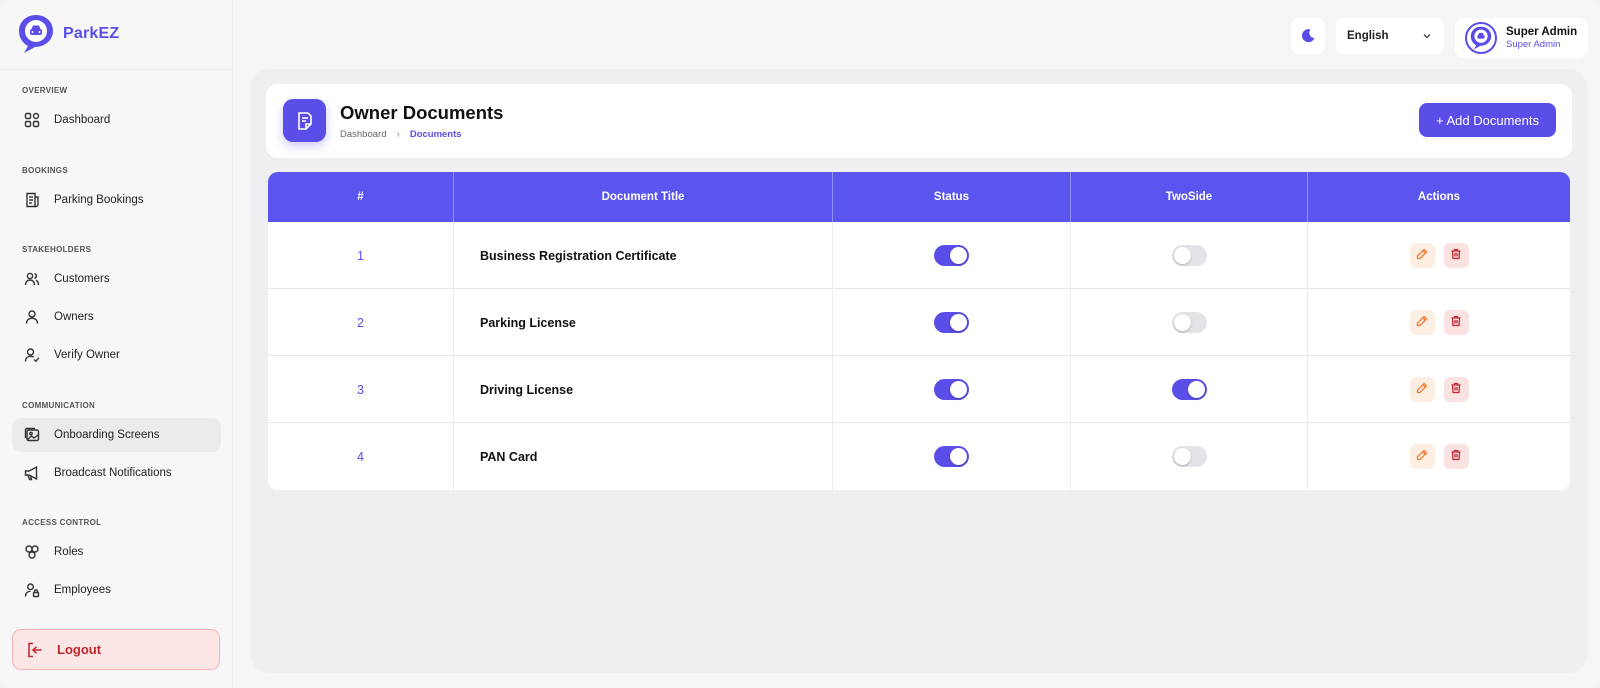 The image size is (1600, 688). What do you see at coordinates (643, 389) in the screenshot?
I see `document-title: Driving License` at bounding box center [643, 389].